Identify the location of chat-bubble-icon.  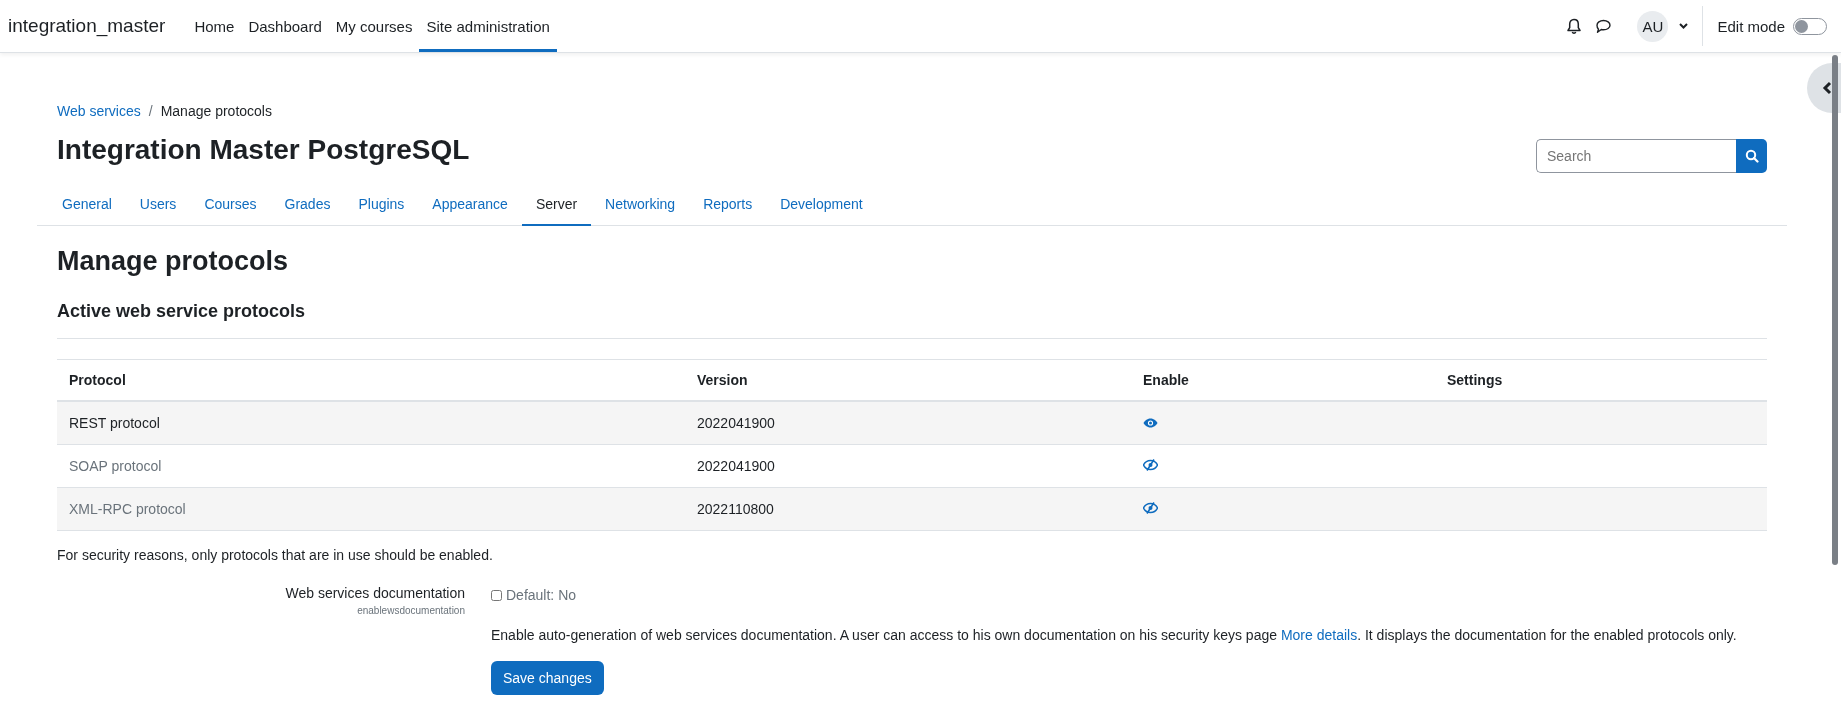
(1604, 26).